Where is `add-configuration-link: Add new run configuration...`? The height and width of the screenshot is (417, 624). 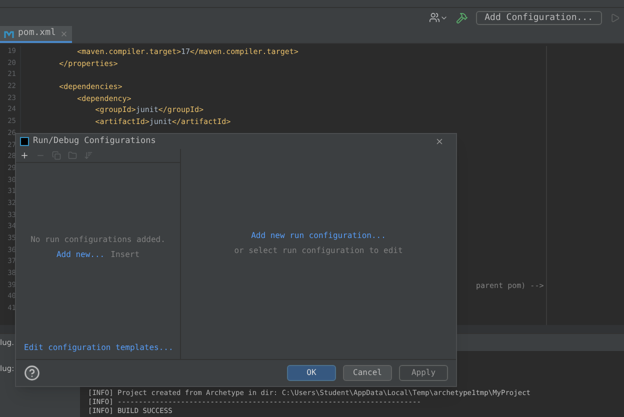 add-configuration-link: Add new run configuration... is located at coordinates (318, 236).